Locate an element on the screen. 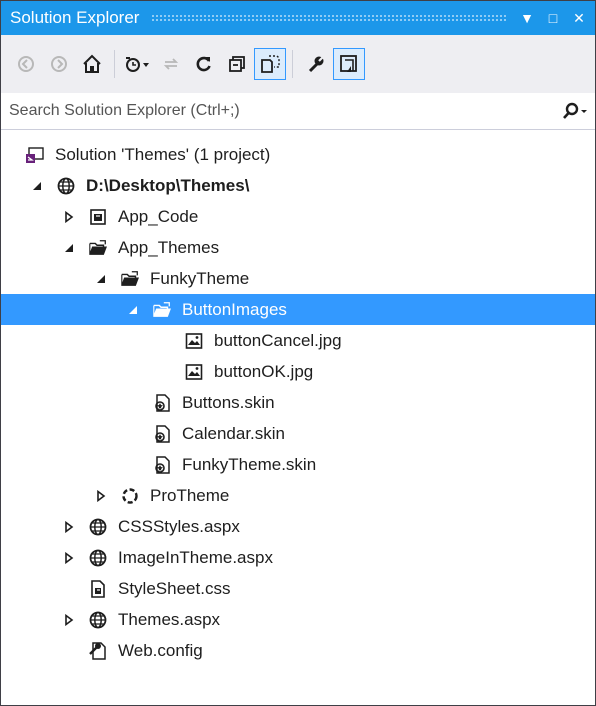 The width and height of the screenshot is (596, 706). properties-button is located at coordinates (316, 64).